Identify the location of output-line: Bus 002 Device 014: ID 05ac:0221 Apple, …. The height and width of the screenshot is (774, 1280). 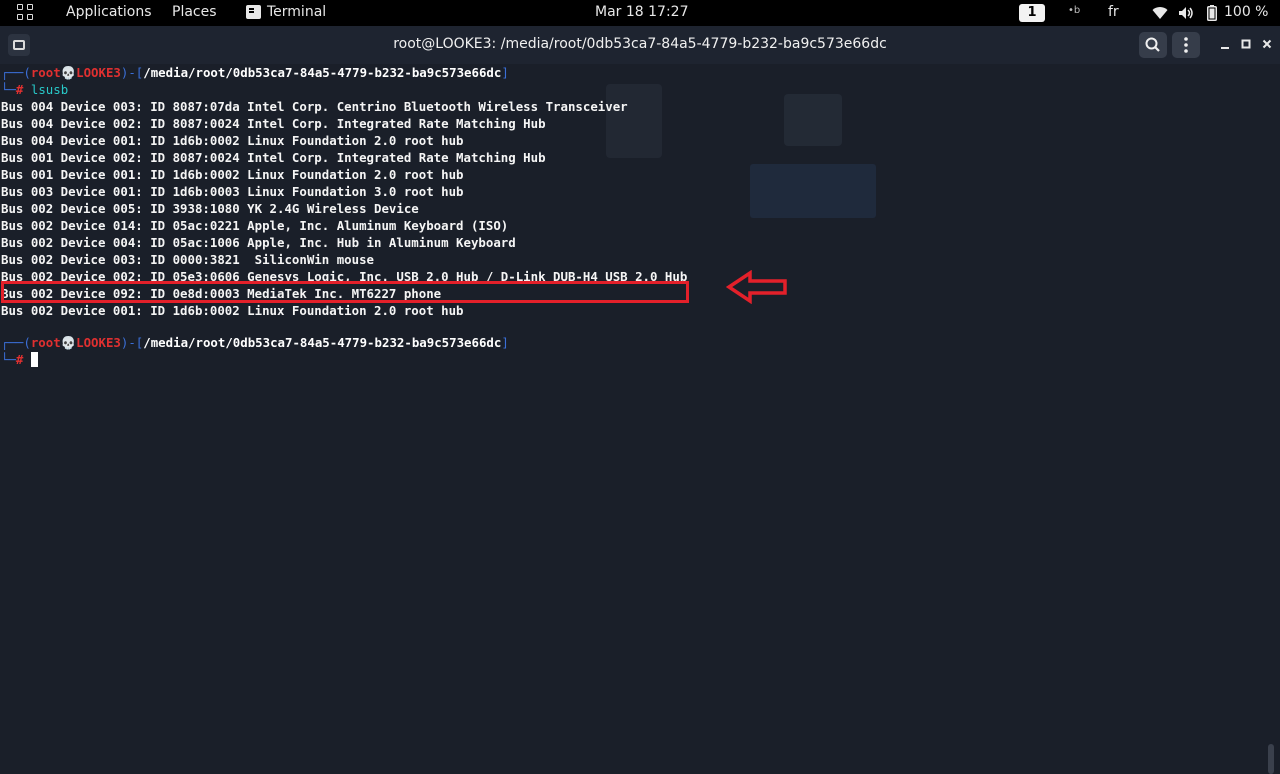
(255, 225).